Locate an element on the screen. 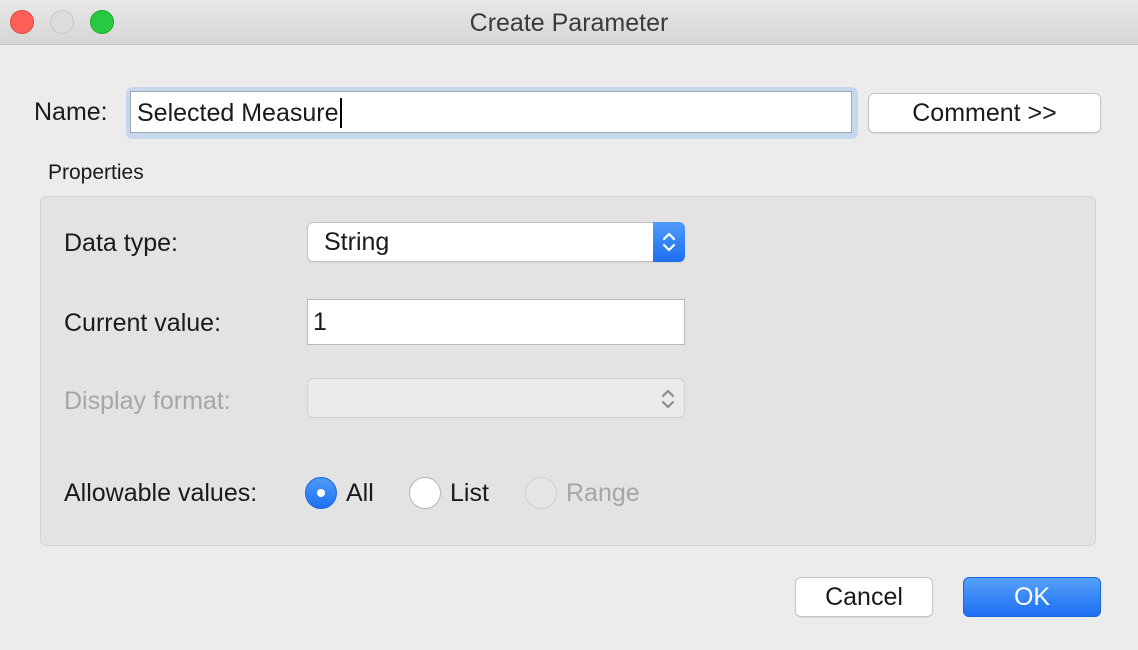  name-field-focus-ring: Selected Measure is located at coordinates (492, 113).